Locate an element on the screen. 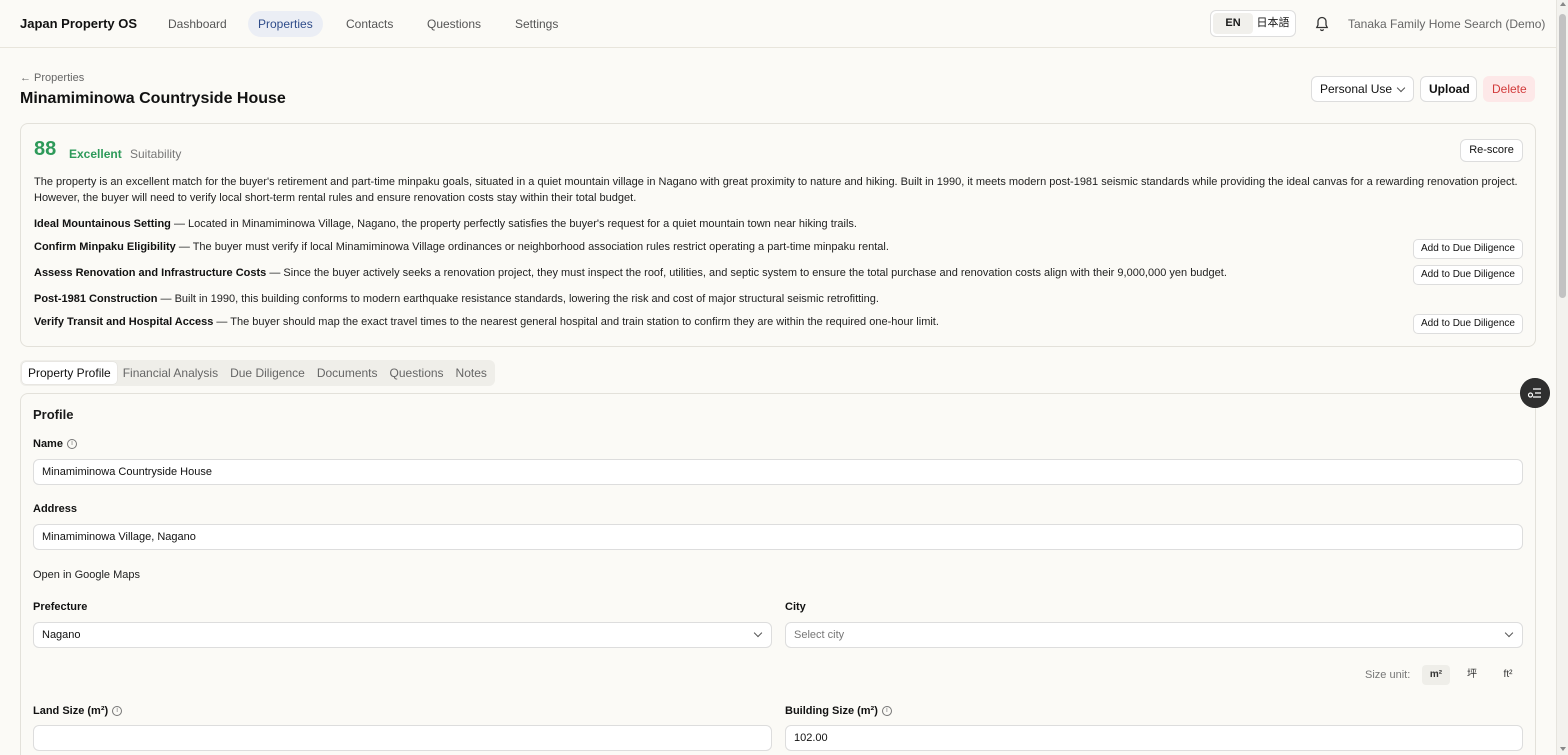 This screenshot has height=755, width=1568. prefecture-select: Nagano is located at coordinates (402, 635).